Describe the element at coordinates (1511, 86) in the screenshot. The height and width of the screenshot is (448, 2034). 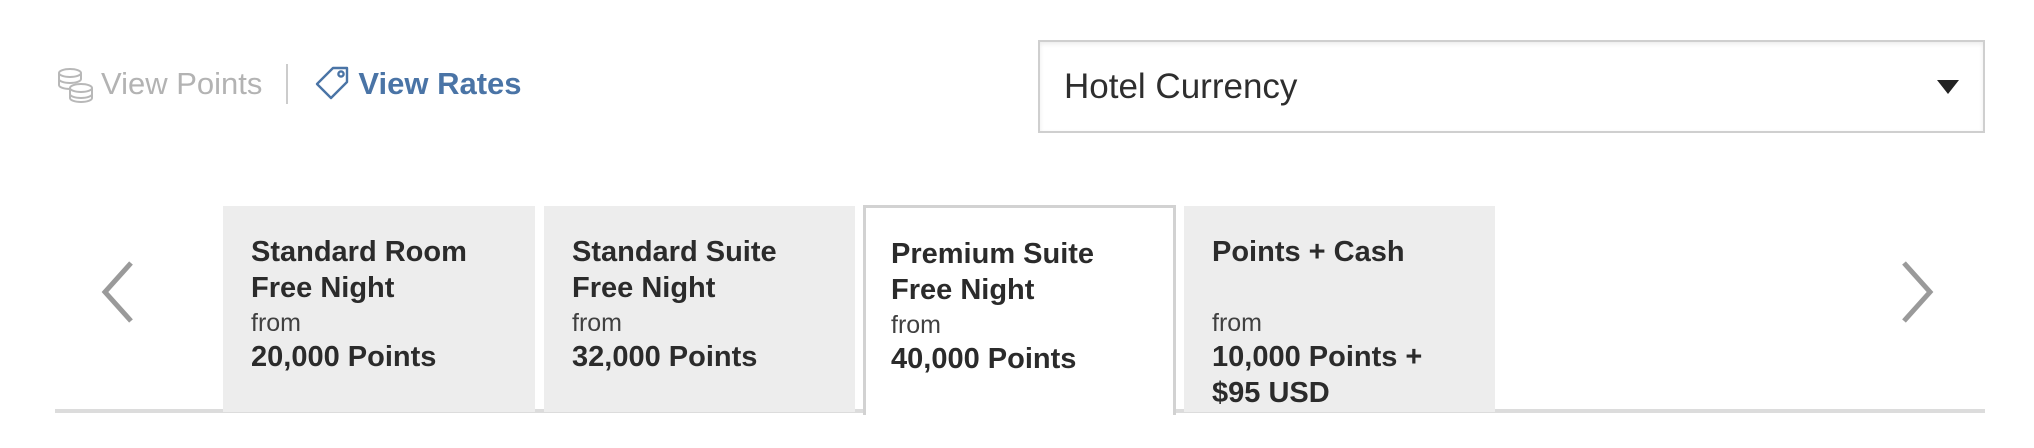
I see `currency-select: Hotel Currency` at that location.